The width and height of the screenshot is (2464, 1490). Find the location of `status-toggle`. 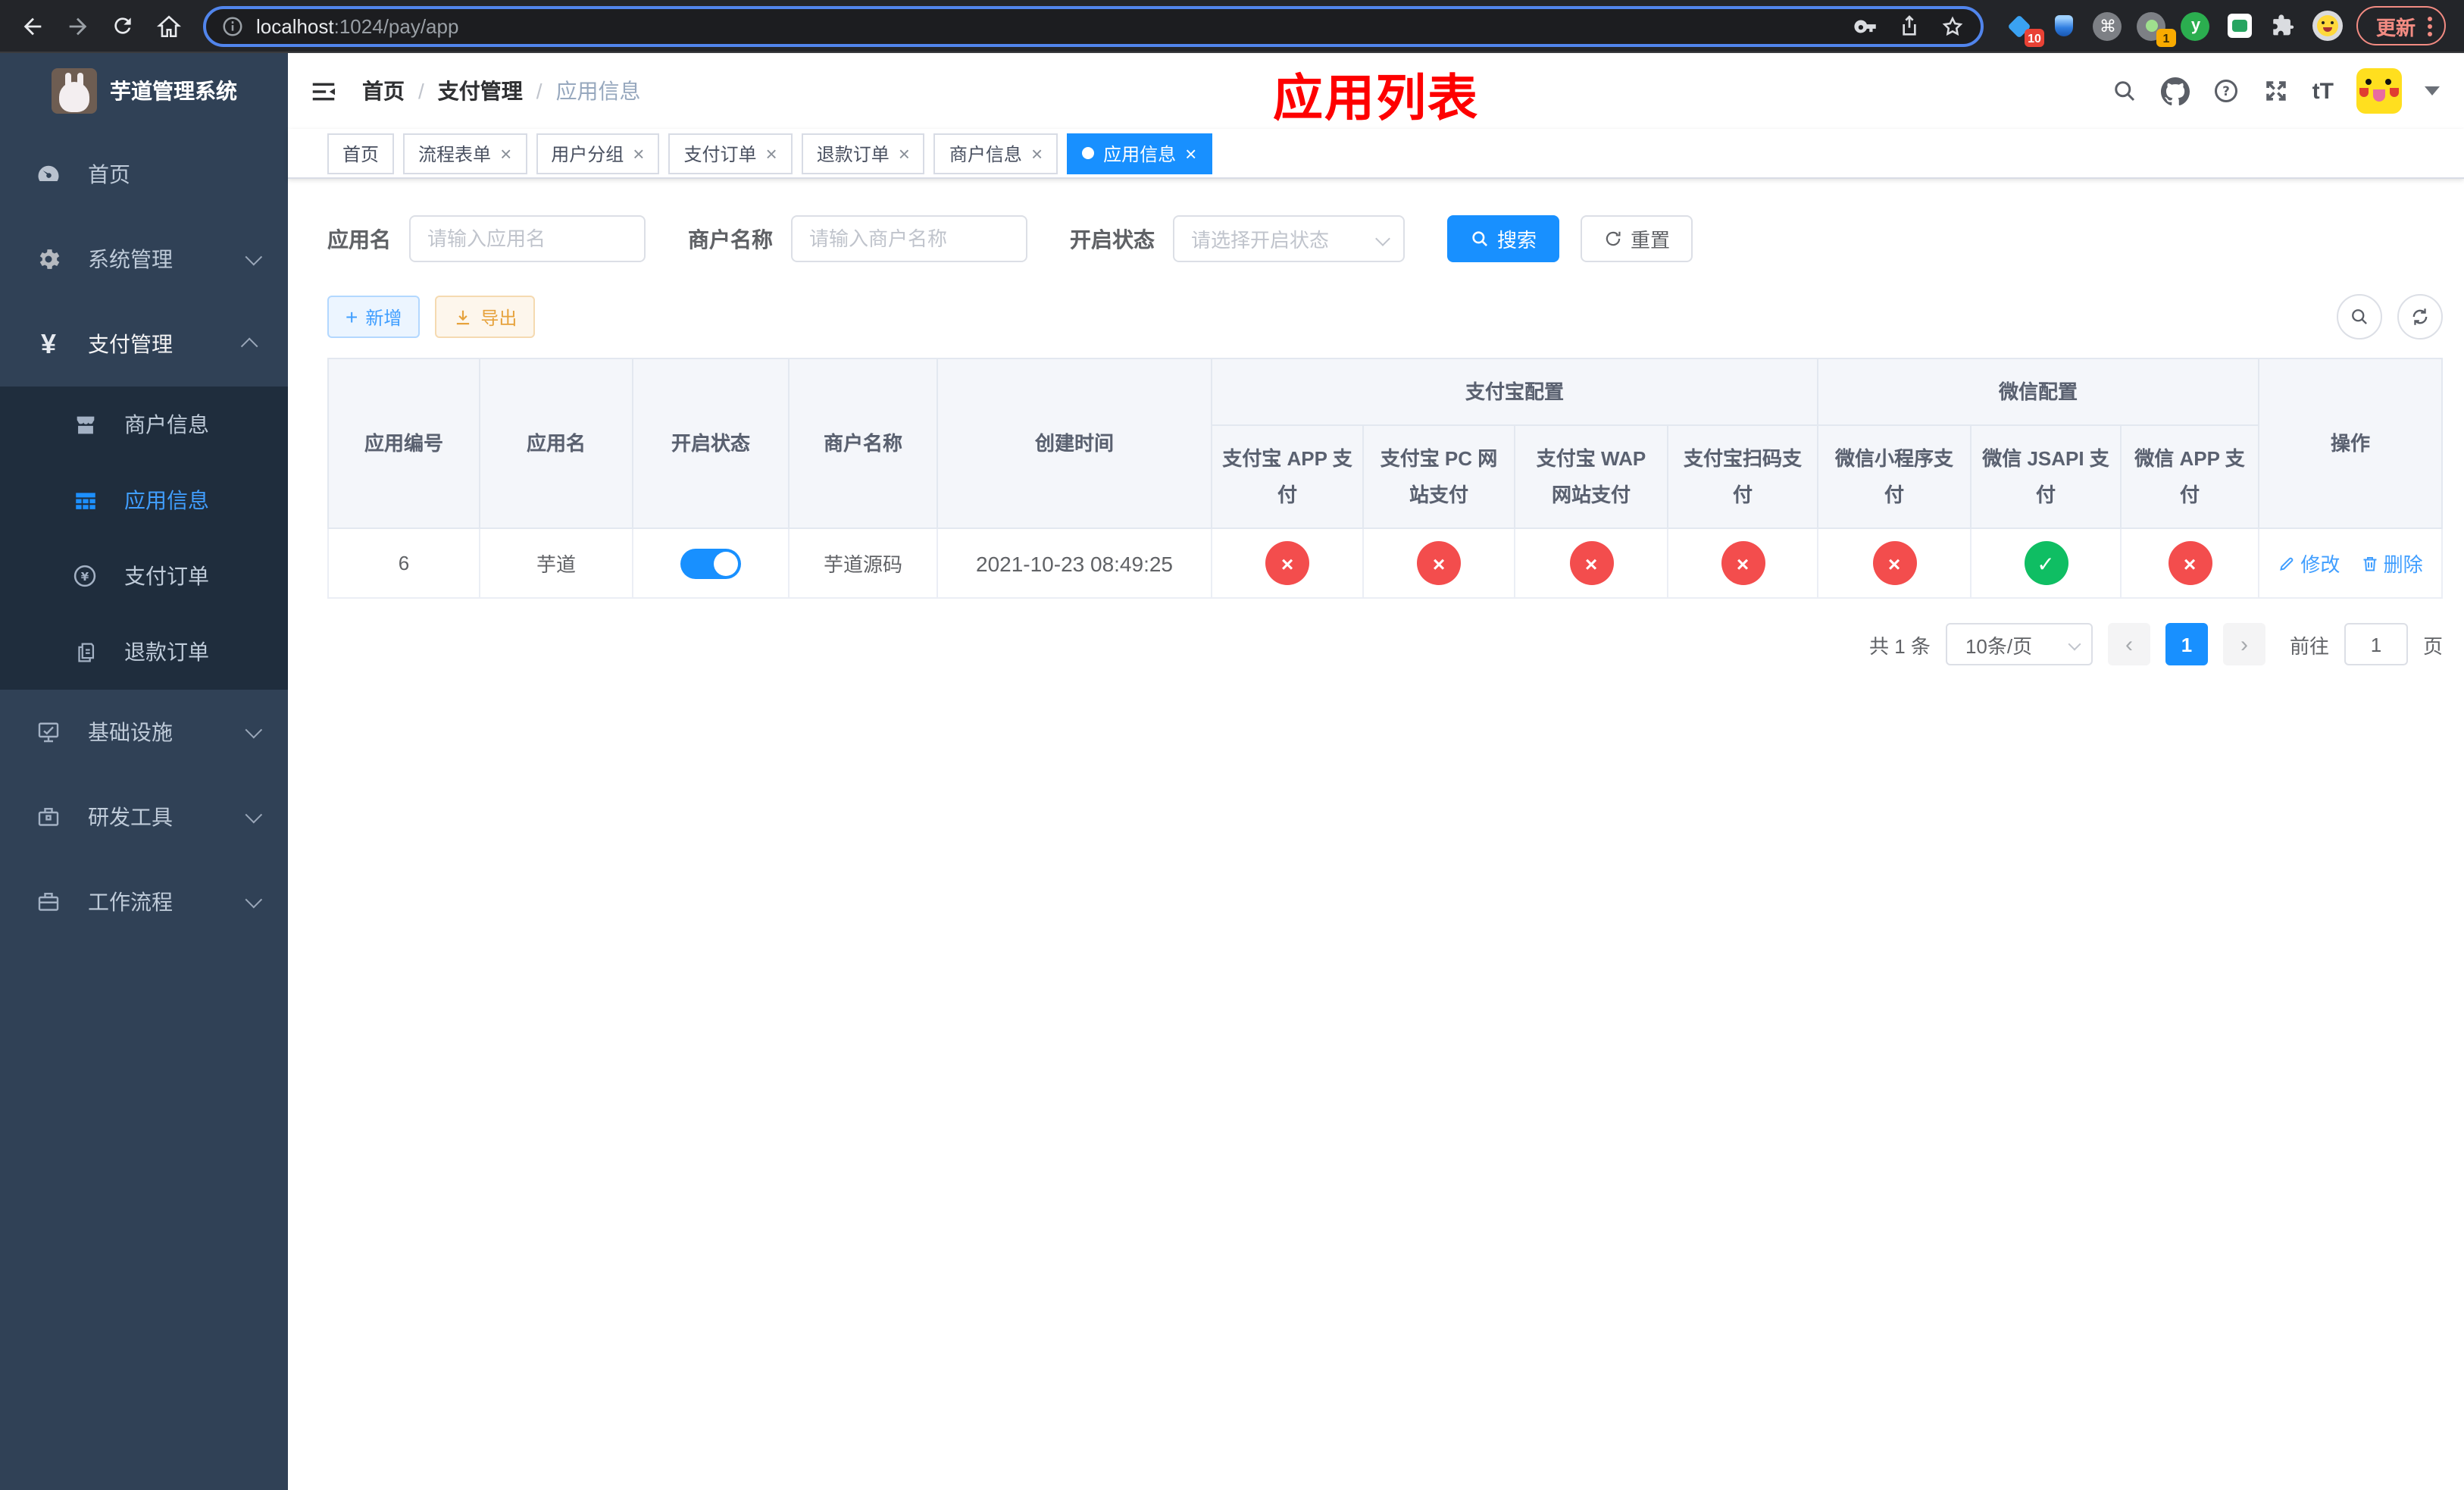

status-toggle is located at coordinates (710, 564).